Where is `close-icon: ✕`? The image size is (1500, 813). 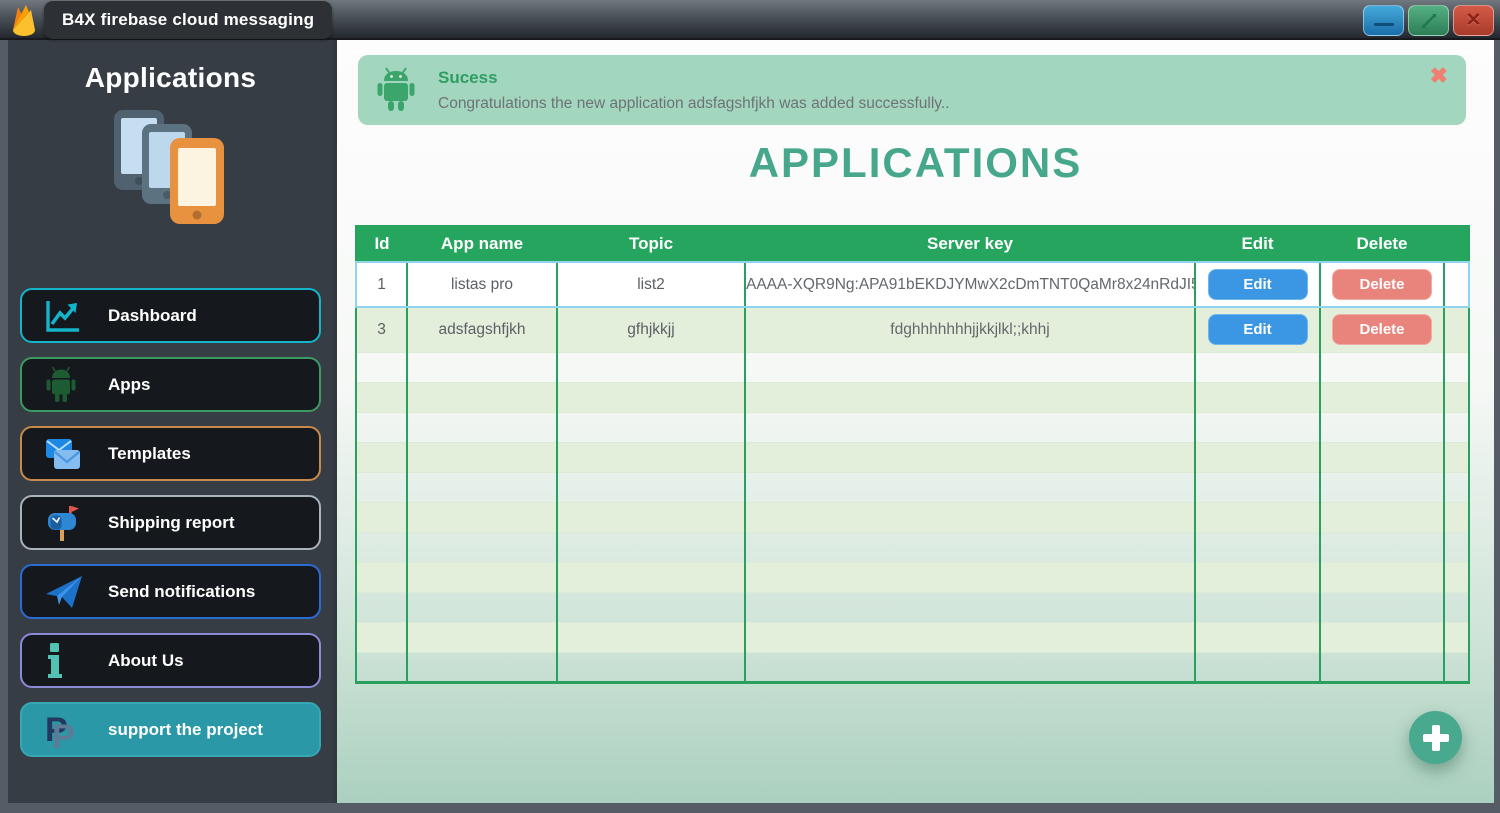 close-icon: ✕ is located at coordinates (1473, 20).